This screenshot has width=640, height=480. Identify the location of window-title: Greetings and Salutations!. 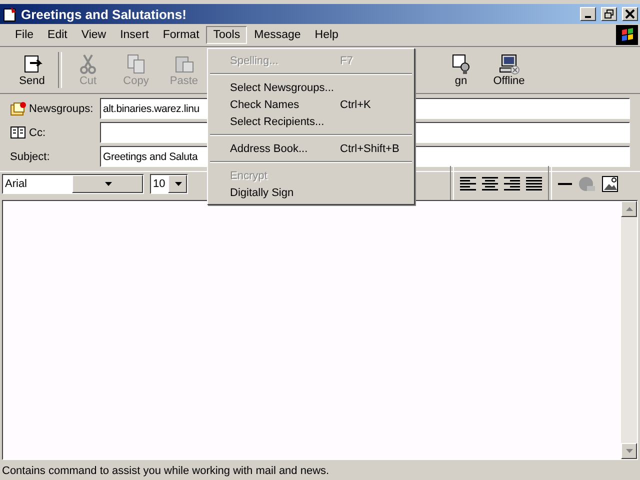
(104, 14).